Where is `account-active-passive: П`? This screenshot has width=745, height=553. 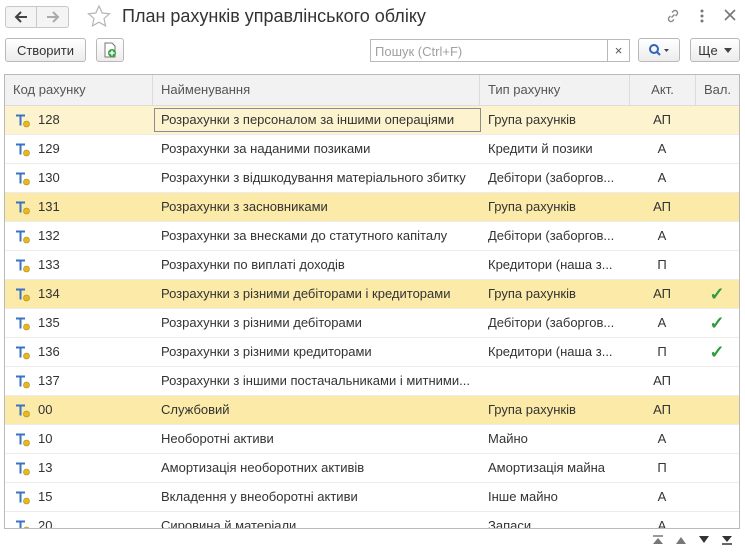
account-active-passive: П is located at coordinates (662, 467).